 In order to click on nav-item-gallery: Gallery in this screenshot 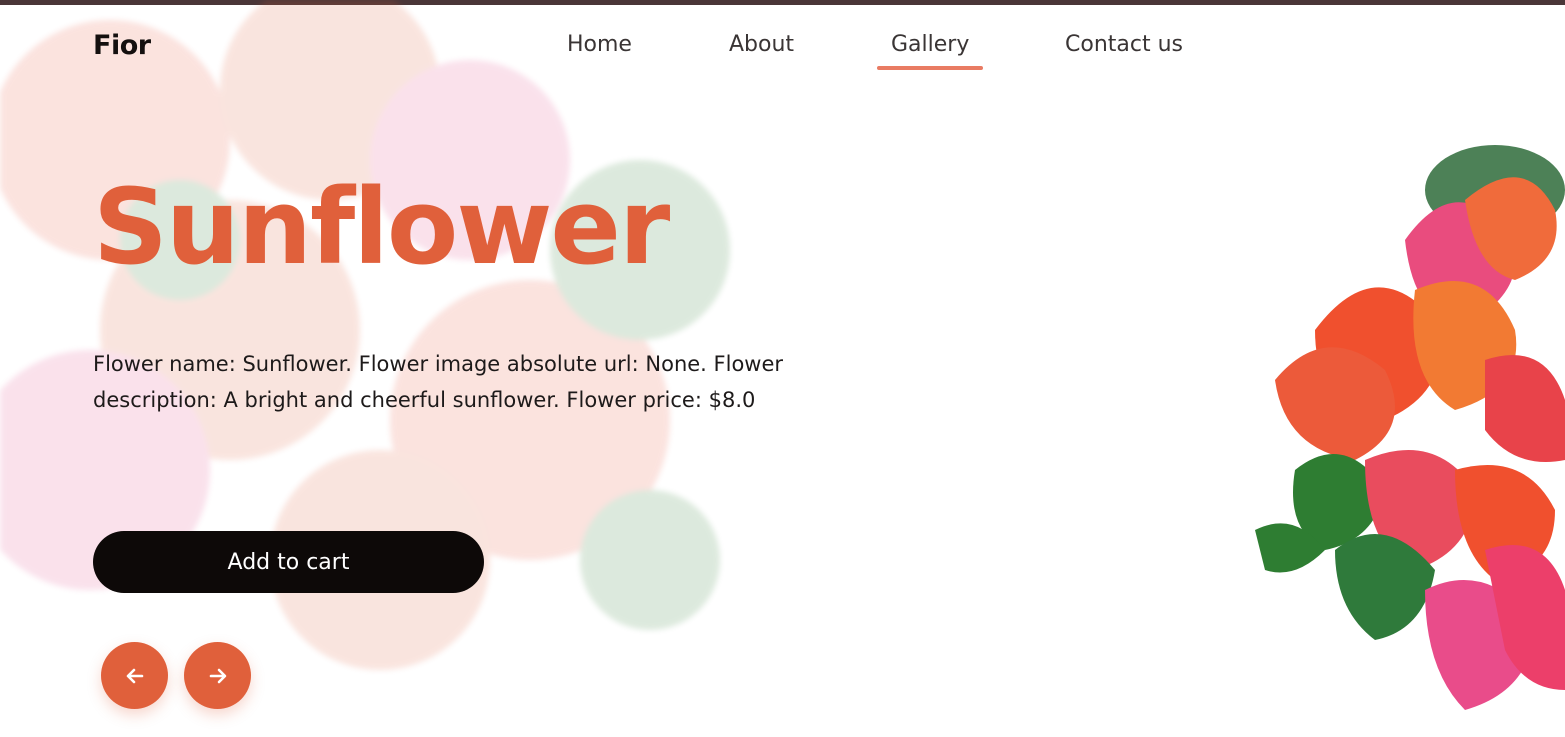, I will do `click(930, 51)`.